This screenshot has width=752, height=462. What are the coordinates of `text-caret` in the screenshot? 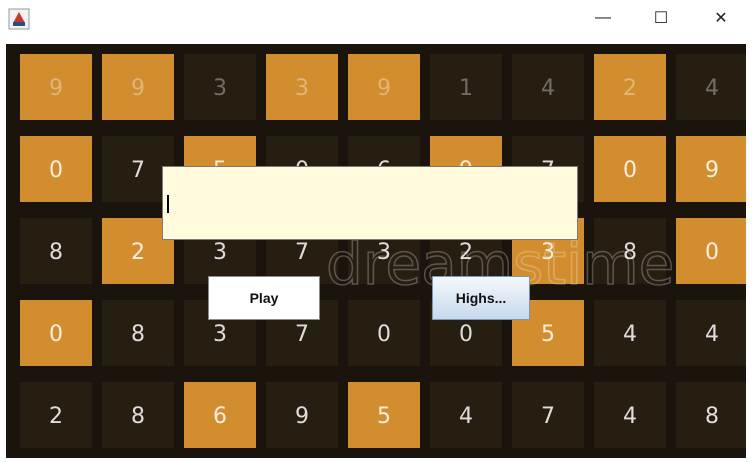 It's located at (168, 204).